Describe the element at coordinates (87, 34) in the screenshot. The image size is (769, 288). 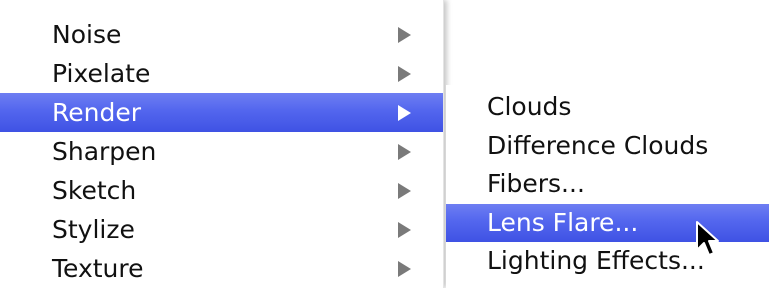
I see `menu-item-label: Noise` at that location.